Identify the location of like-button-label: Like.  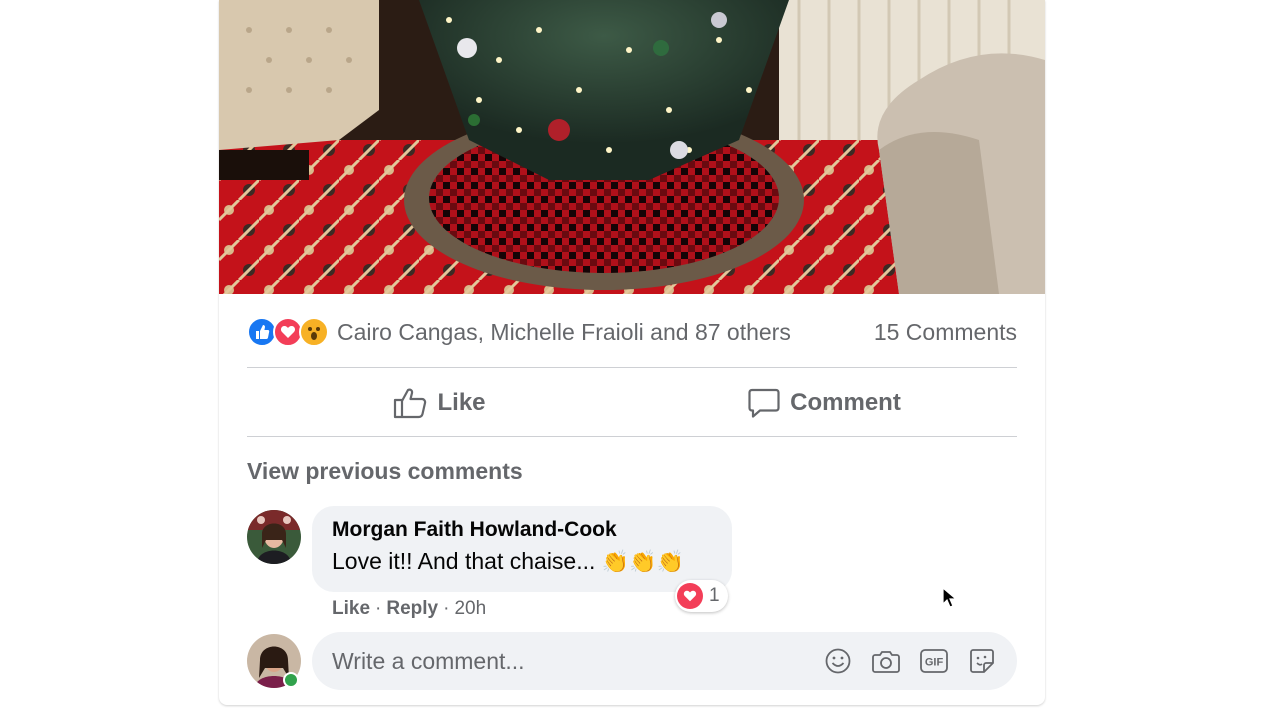
(461, 402).